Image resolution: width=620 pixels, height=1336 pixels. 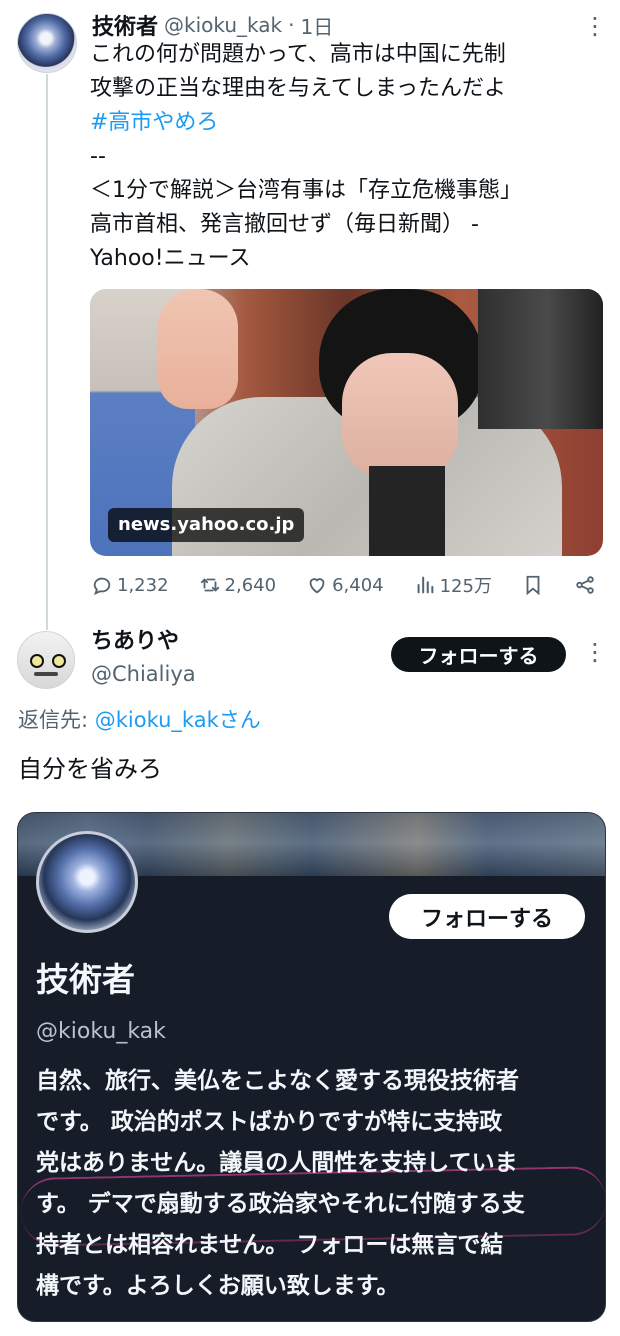 I want to click on reply-icon, so click(x=102, y=586).